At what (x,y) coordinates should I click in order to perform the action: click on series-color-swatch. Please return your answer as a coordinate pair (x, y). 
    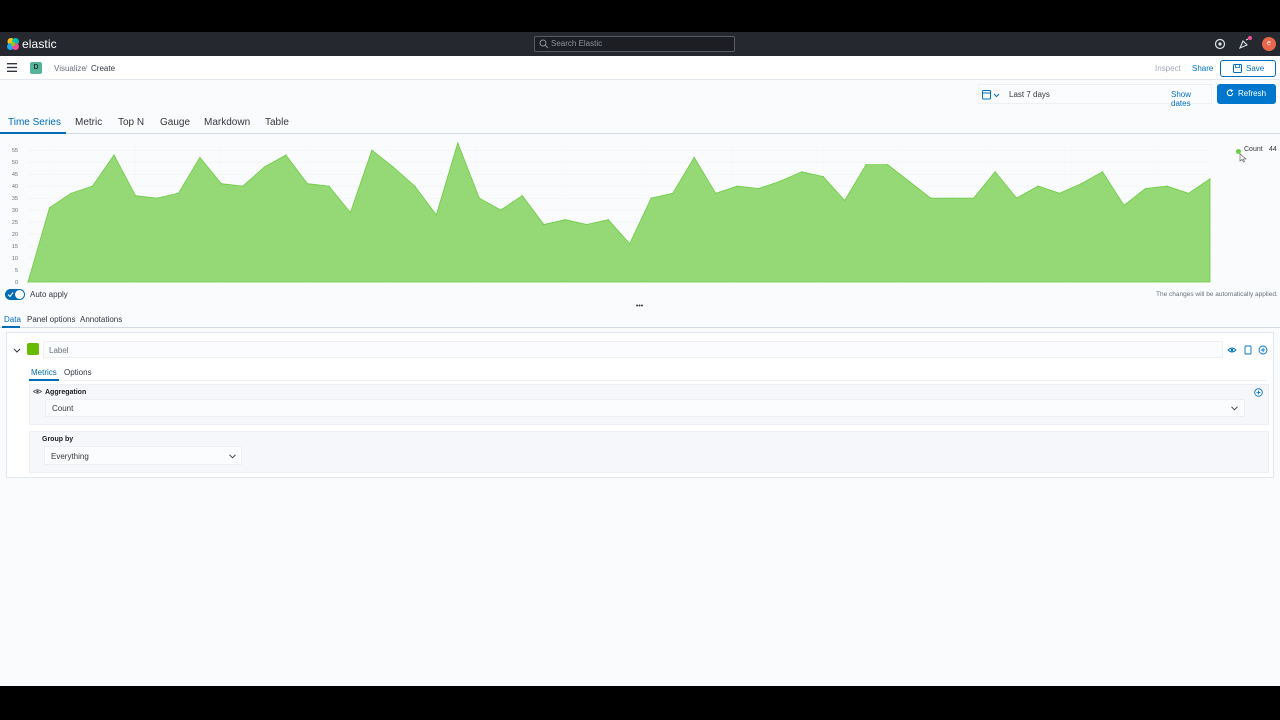
    Looking at the image, I should click on (33, 349).